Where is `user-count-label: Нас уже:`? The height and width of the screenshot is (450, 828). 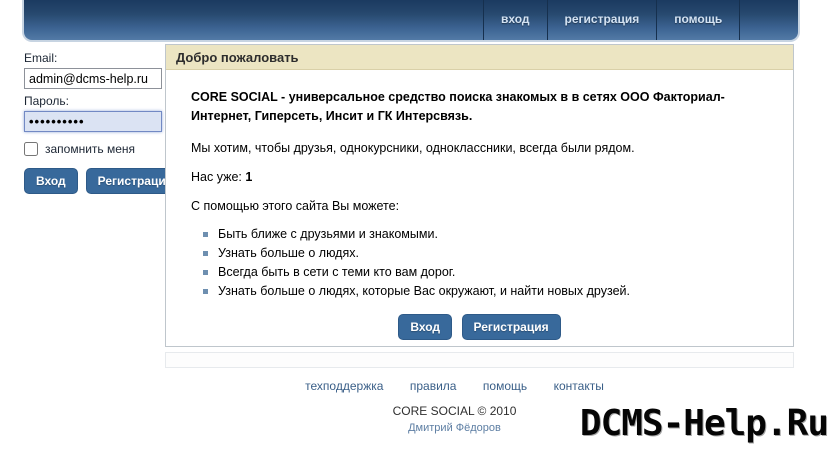
user-count-label: Нас уже: is located at coordinates (218, 177).